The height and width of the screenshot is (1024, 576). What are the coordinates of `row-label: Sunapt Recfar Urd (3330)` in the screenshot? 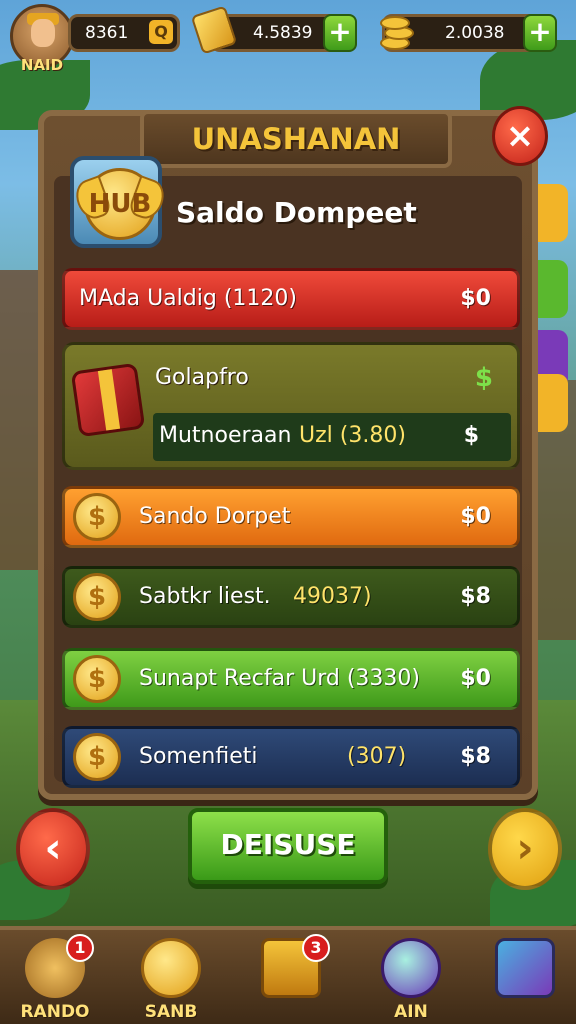 It's located at (279, 678).